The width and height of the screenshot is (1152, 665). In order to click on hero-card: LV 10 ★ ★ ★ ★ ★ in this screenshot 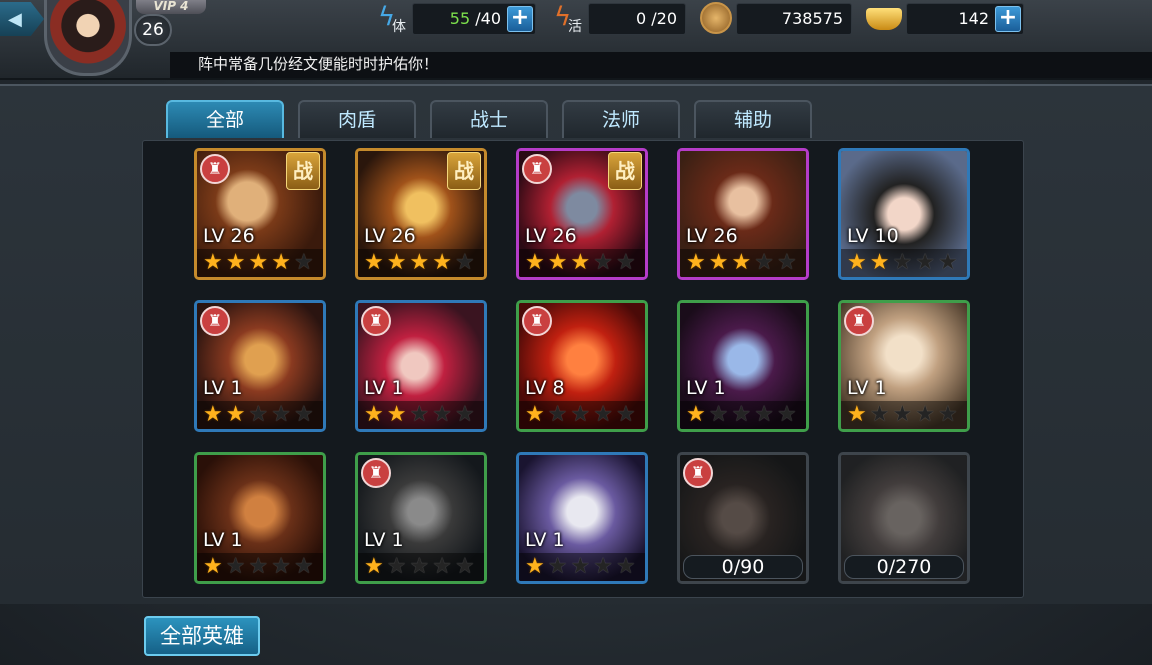, I will do `click(904, 214)`.